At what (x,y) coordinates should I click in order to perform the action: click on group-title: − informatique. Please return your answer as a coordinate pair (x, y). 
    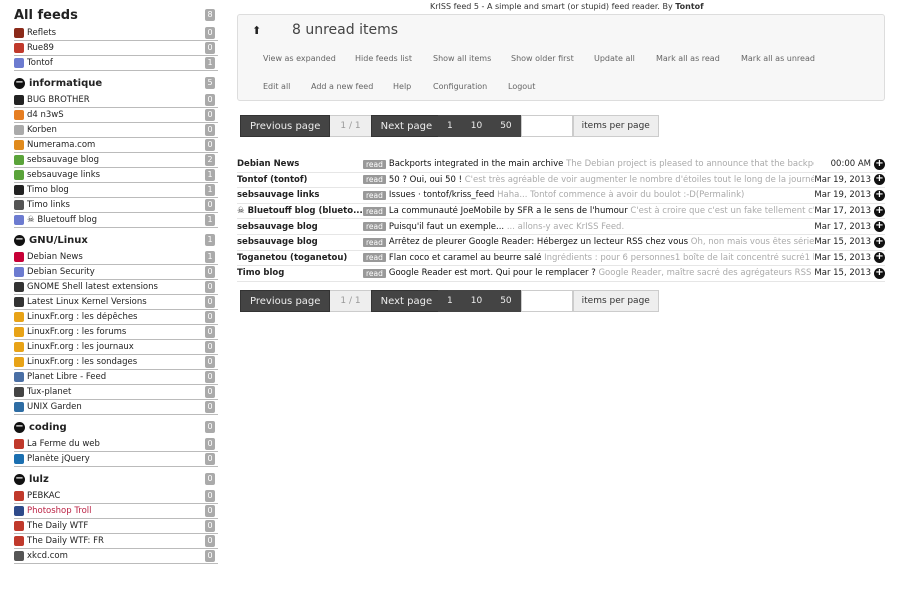
    Looking at the image, I should click on (58, 83).